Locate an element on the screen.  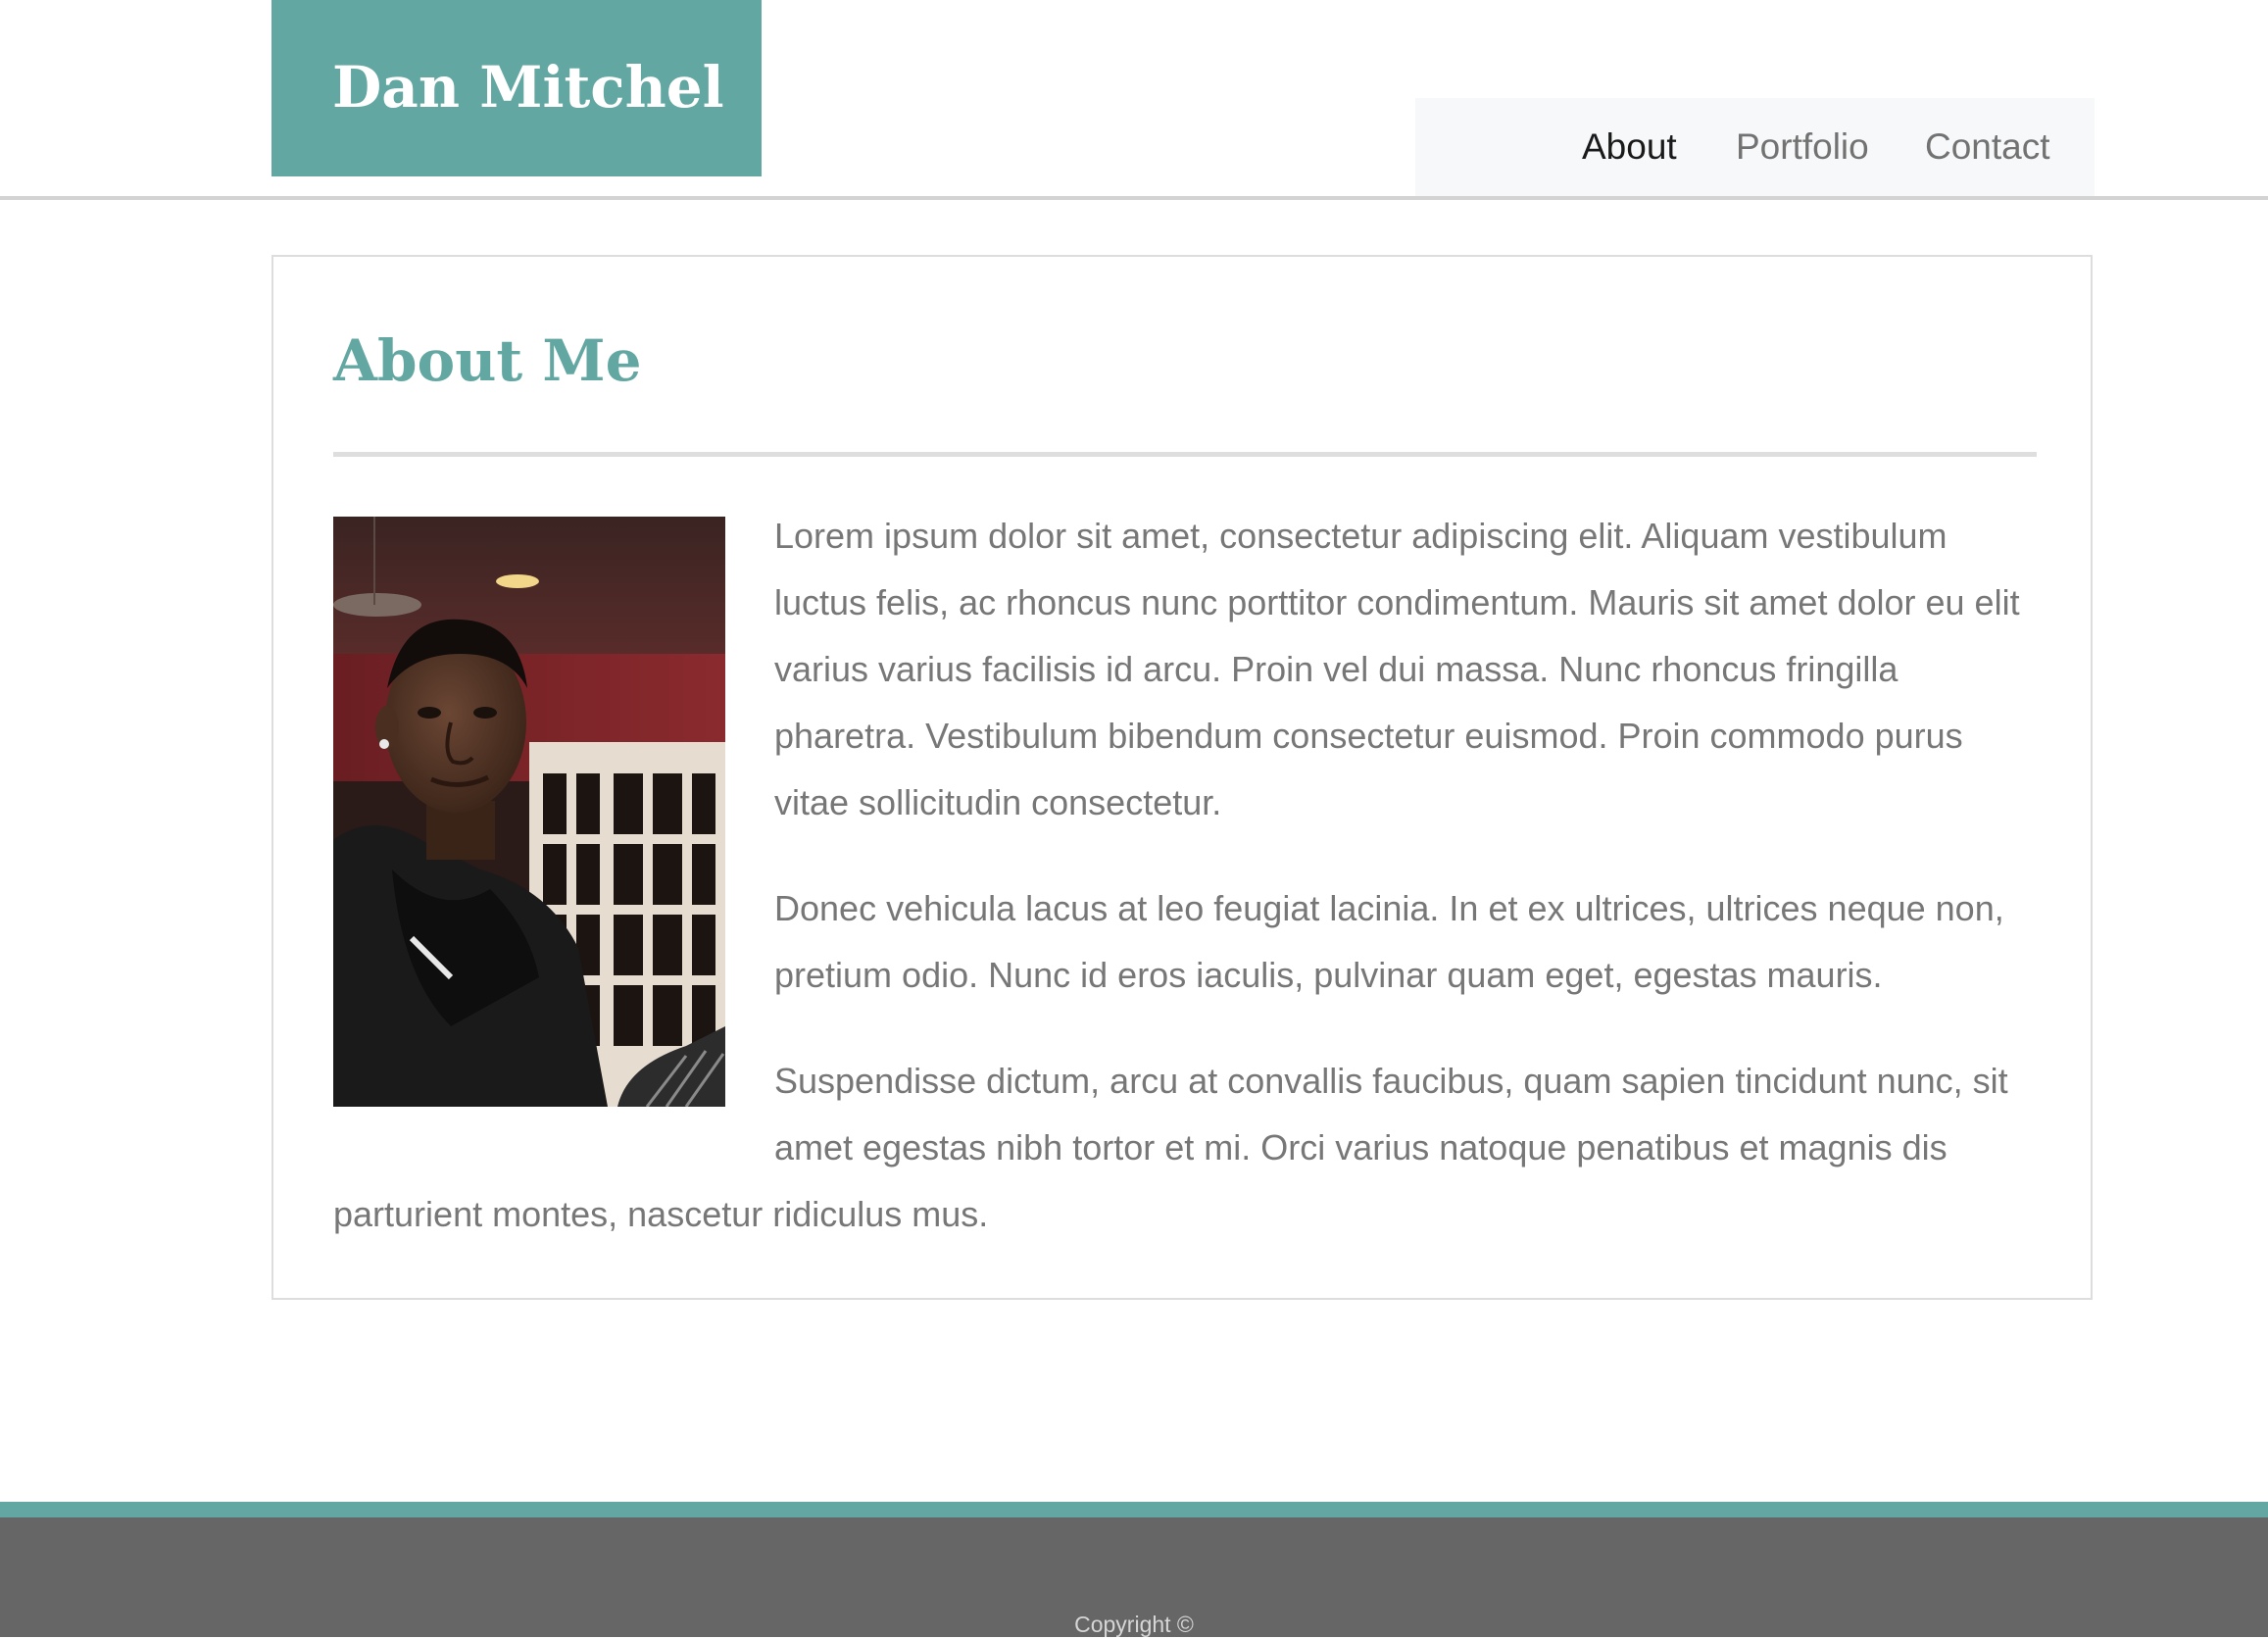
nav-item-portfolio: Portfolio is located at coordinates (1802, 147).